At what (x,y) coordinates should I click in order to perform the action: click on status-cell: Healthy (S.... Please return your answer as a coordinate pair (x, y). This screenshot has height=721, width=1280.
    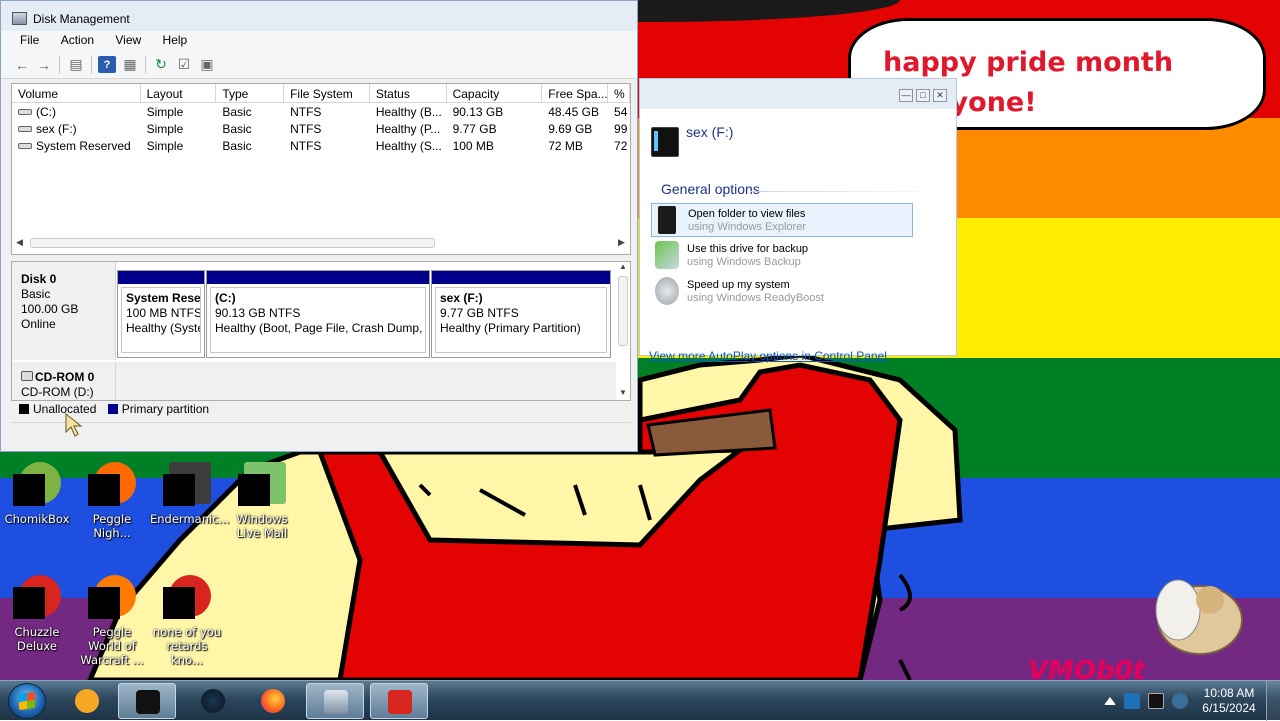
    Looking at the image, I should click on (408, 146).